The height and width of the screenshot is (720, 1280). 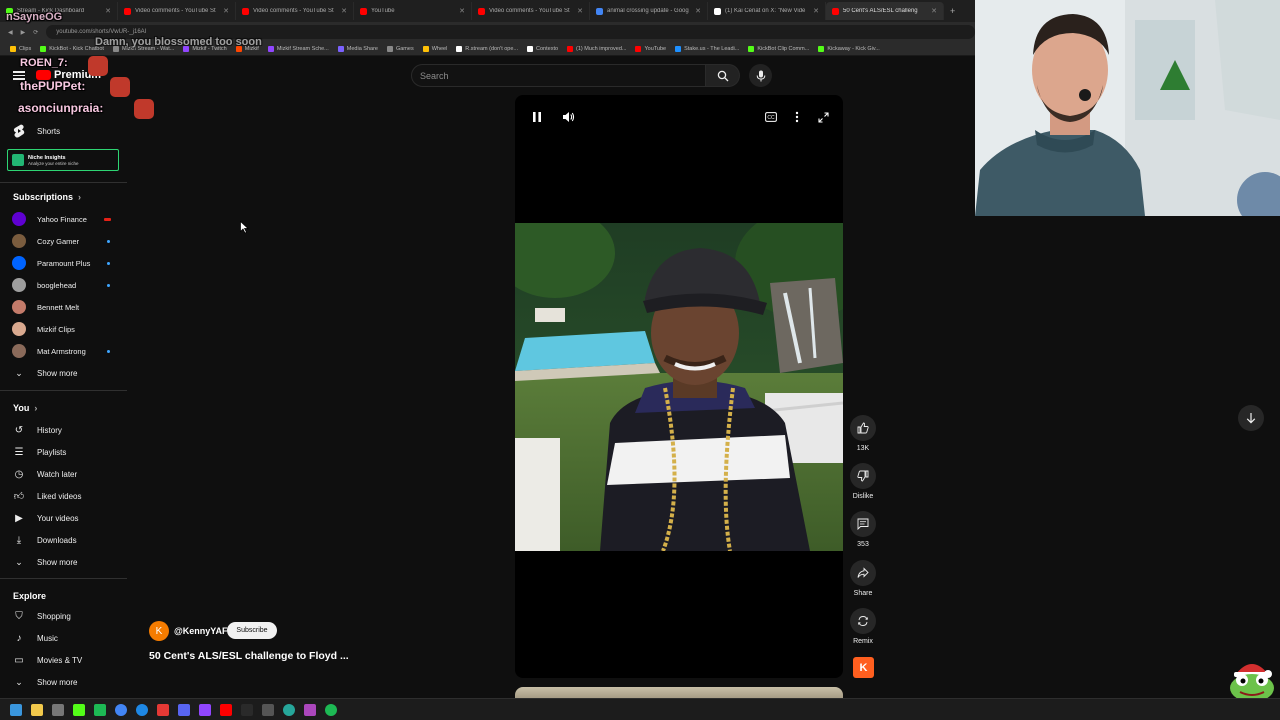 I want to click on discord-icon, so click(x=184, y=709).